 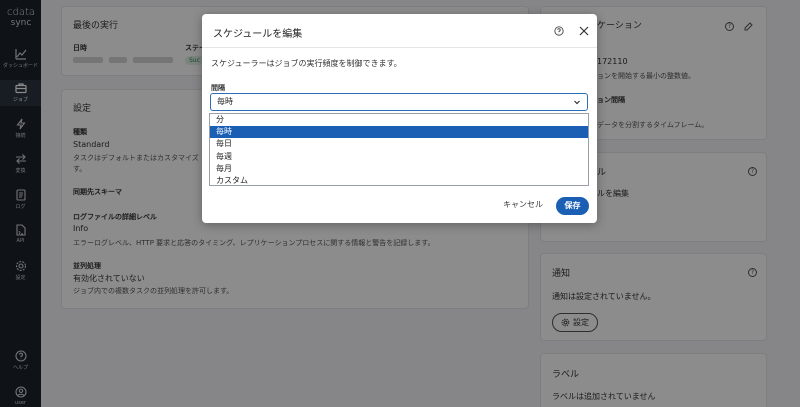 I want to click on interval-option: 分, so click(x=399, y=120).